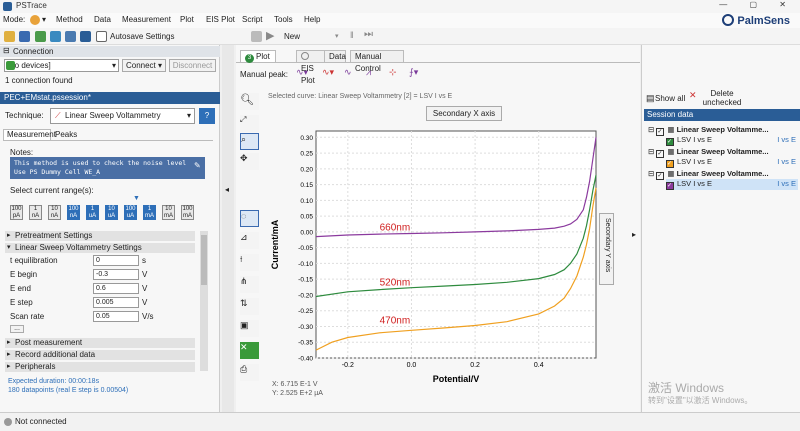  Describe the element at coordinates (70, 36) in the screenshot. I see `export-icon` at that location.